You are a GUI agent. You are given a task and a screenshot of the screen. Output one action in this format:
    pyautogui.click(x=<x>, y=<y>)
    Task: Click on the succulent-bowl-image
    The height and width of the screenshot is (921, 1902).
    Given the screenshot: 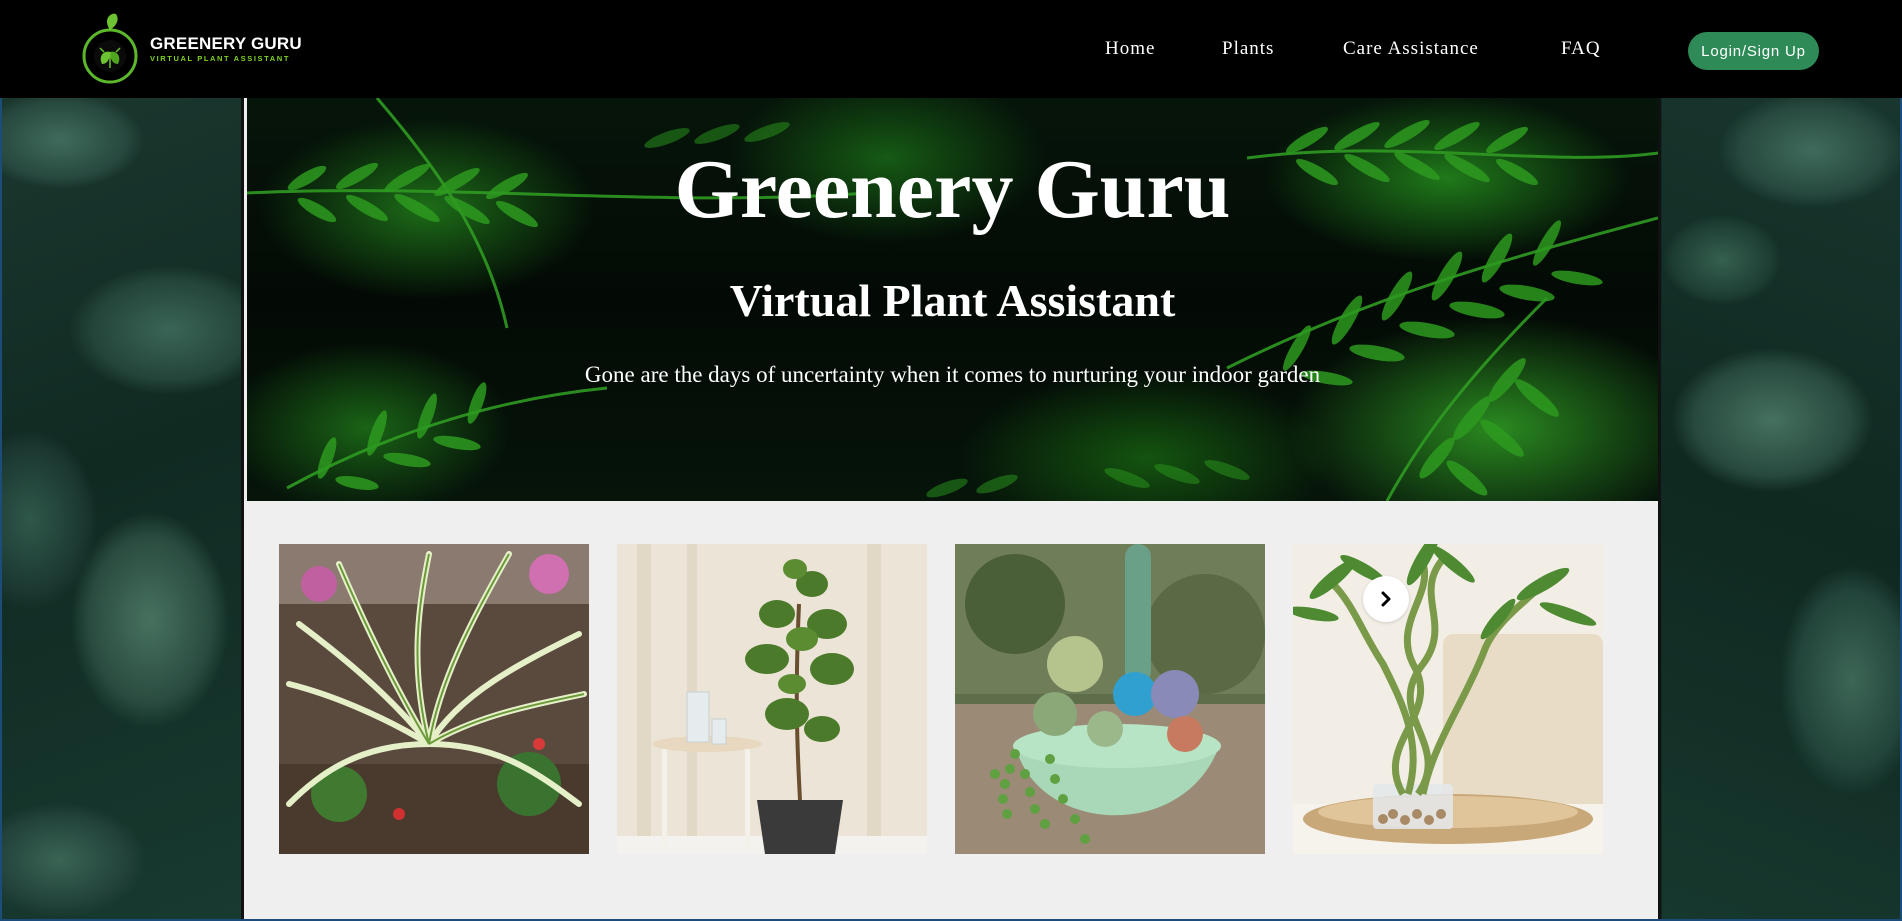 What is the action you would take?
    pyautogui.click(x=1110, y=699)
    